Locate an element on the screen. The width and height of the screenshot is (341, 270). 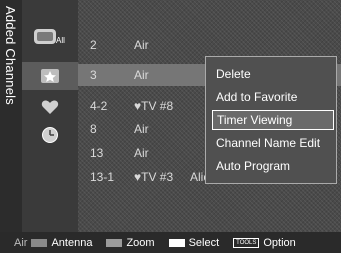
antenna-key-icon is located at coordinates (39, 242).